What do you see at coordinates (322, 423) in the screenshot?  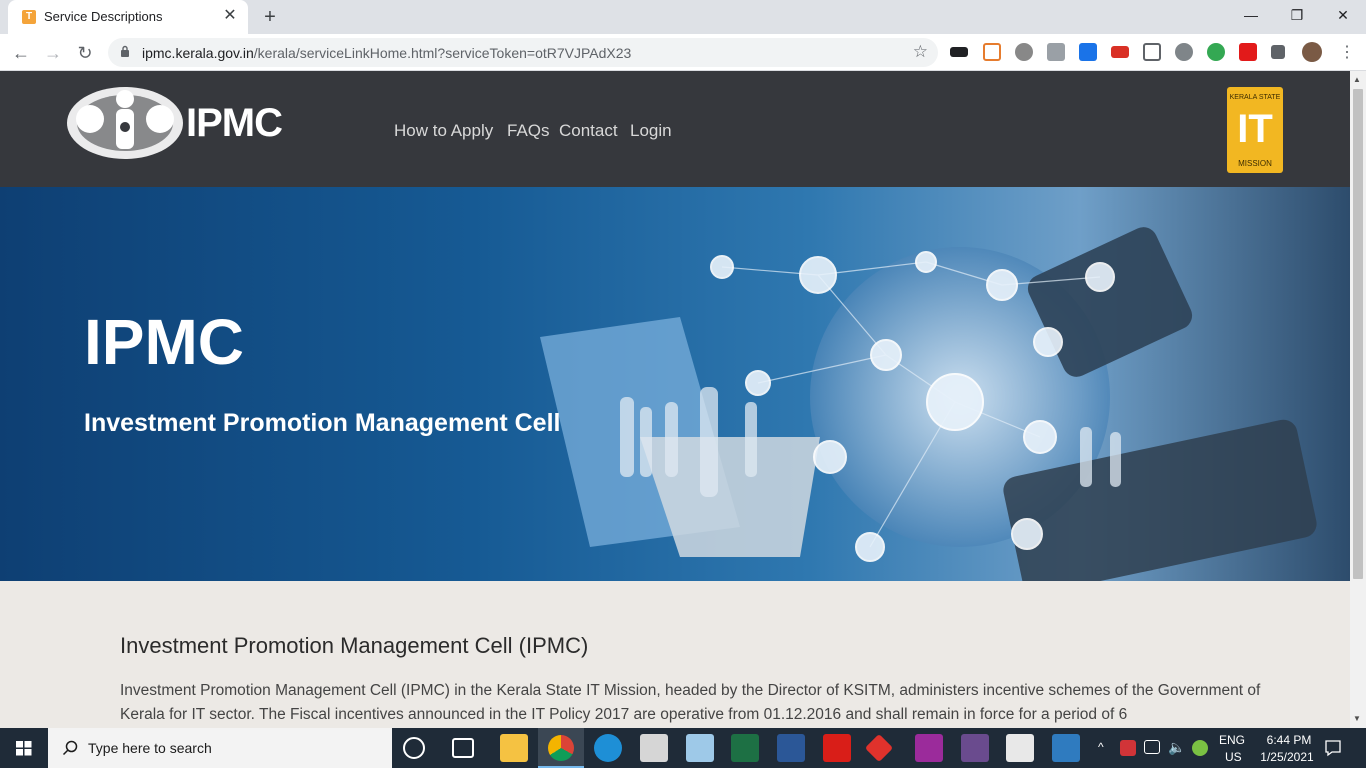 I see `hero-subtitle: Investment Promotion Management Cell` at bounding box center [322, 423].